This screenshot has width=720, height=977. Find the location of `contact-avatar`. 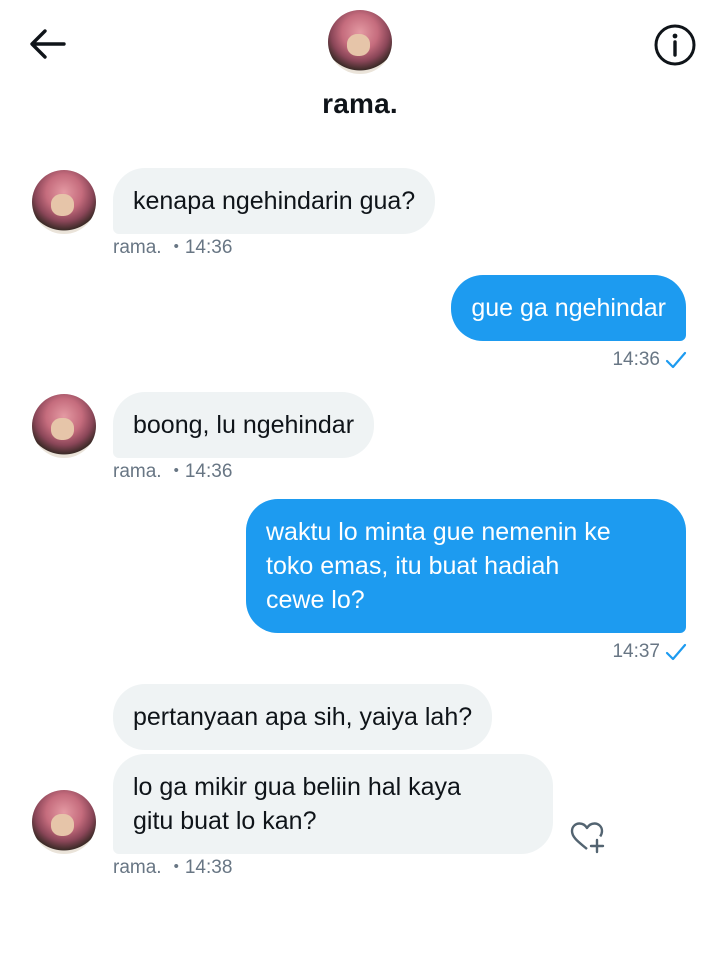

contact-avatar is located at coordinates (360, 42).